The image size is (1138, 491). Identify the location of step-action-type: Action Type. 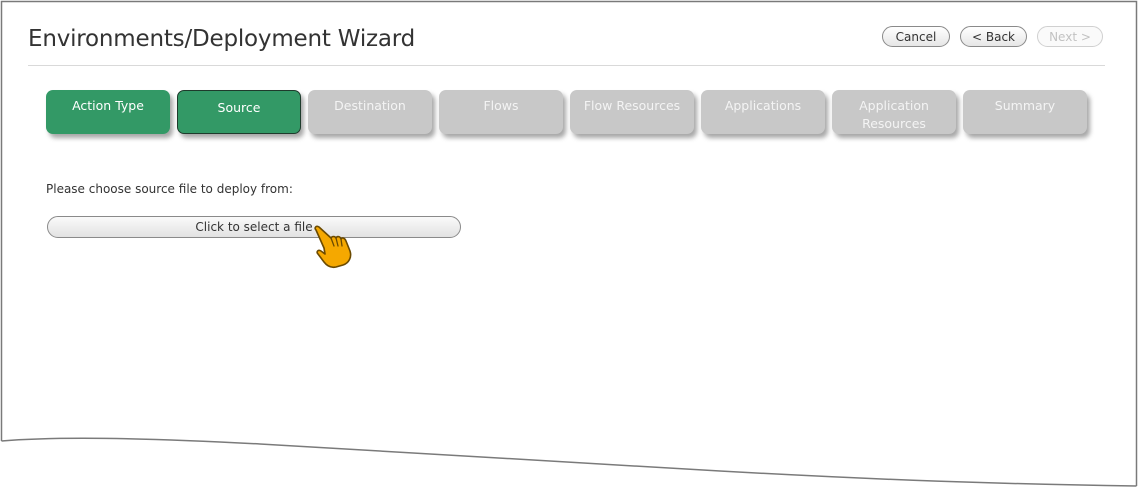
(108, 112).